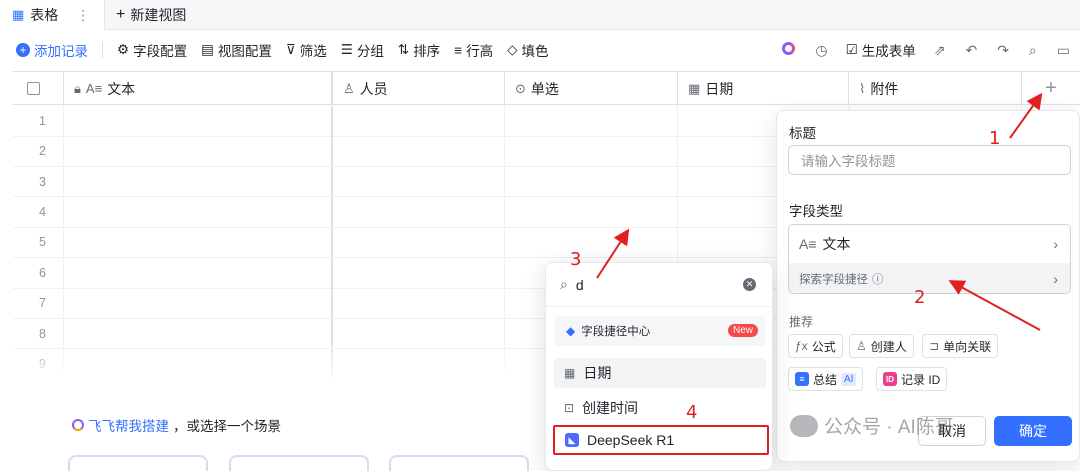  I want to click on annotation-3: 3, so click(576, 259).